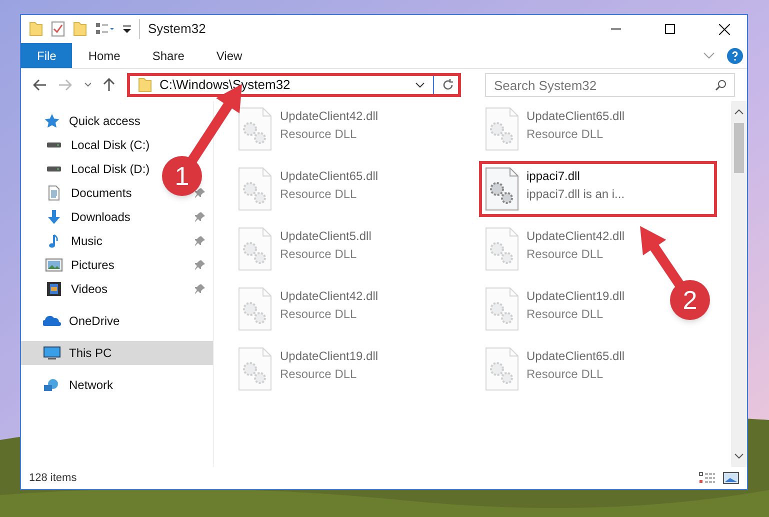 Image resolution: width=769 pixels, height=517 pixels. What do you see at coordinates (88, 193) in the screenshot?
I see `sidebar-item: Documents` at bounding box center [88, 193].